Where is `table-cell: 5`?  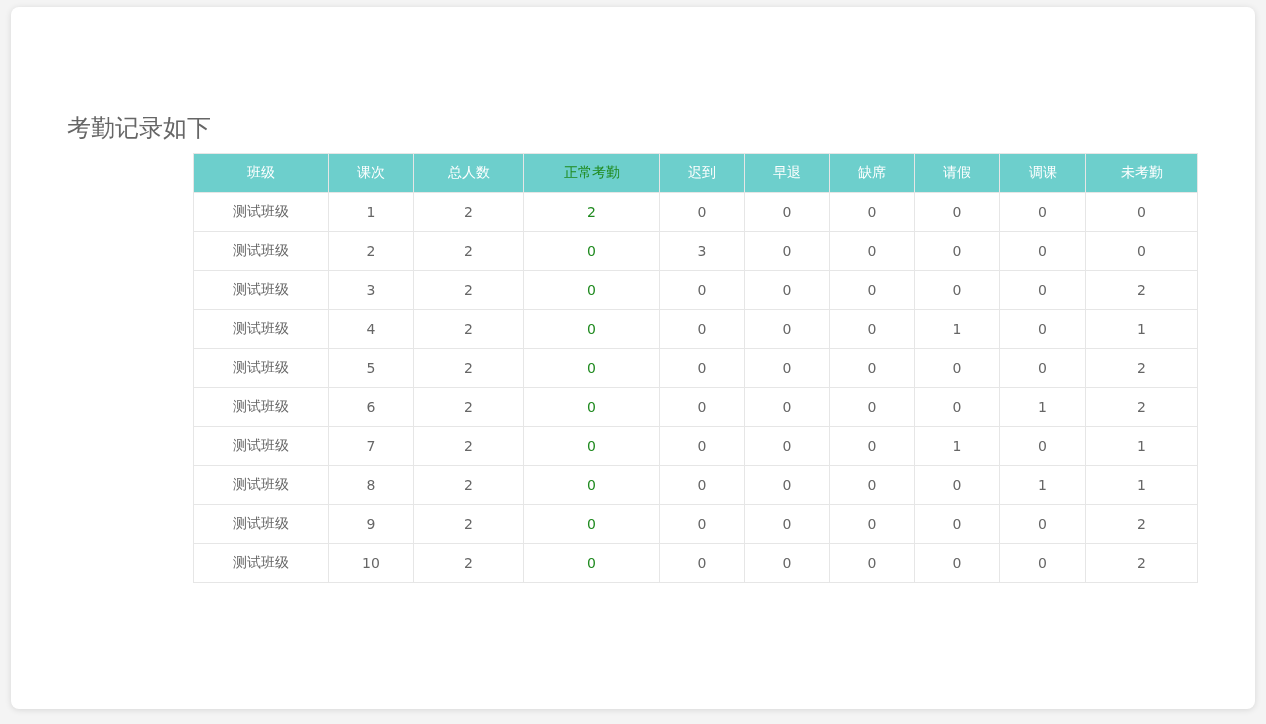
table-cell: 5 is located at coordinates (371, 368).